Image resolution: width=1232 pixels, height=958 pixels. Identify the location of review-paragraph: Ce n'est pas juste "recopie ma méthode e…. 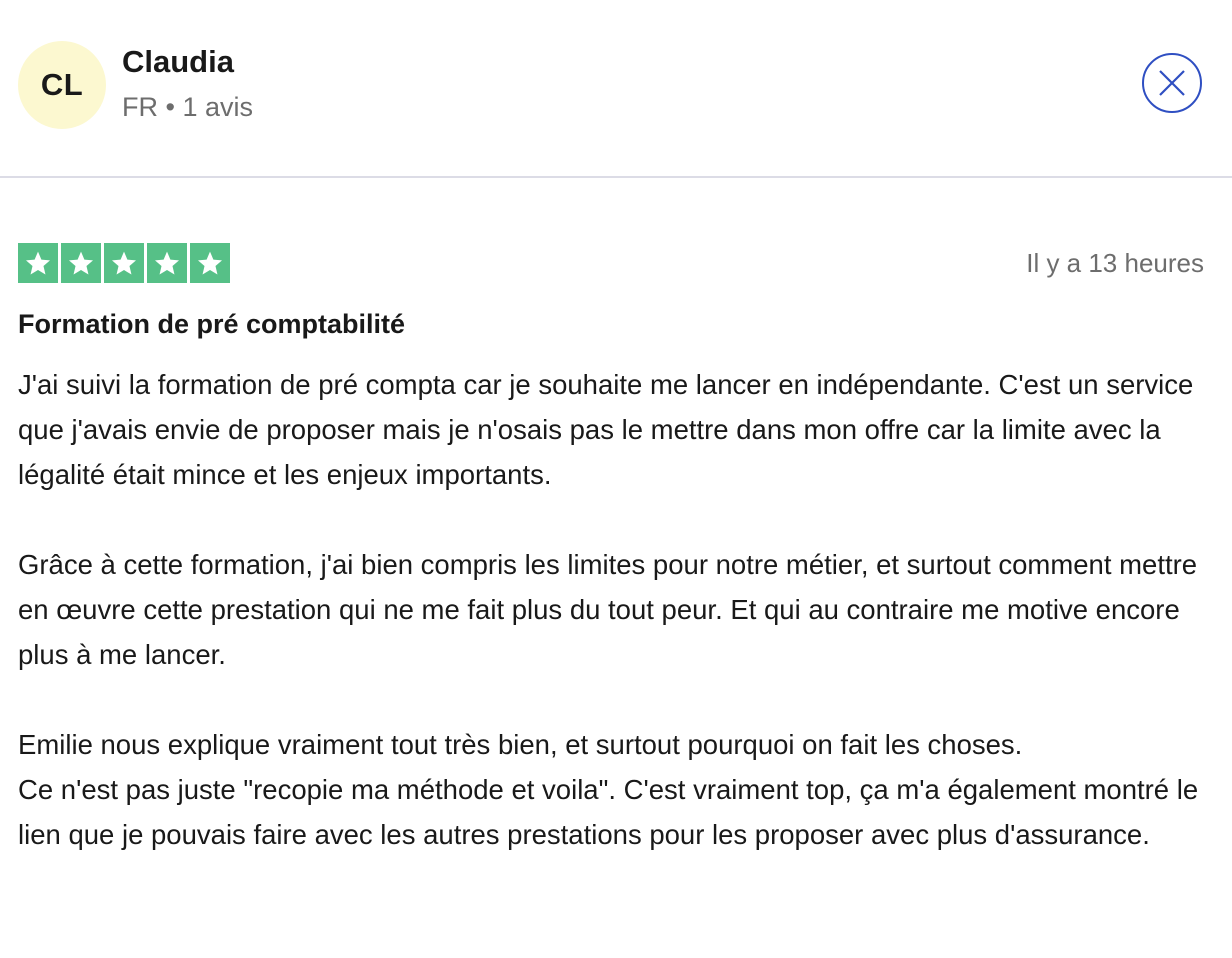
(608, 812).